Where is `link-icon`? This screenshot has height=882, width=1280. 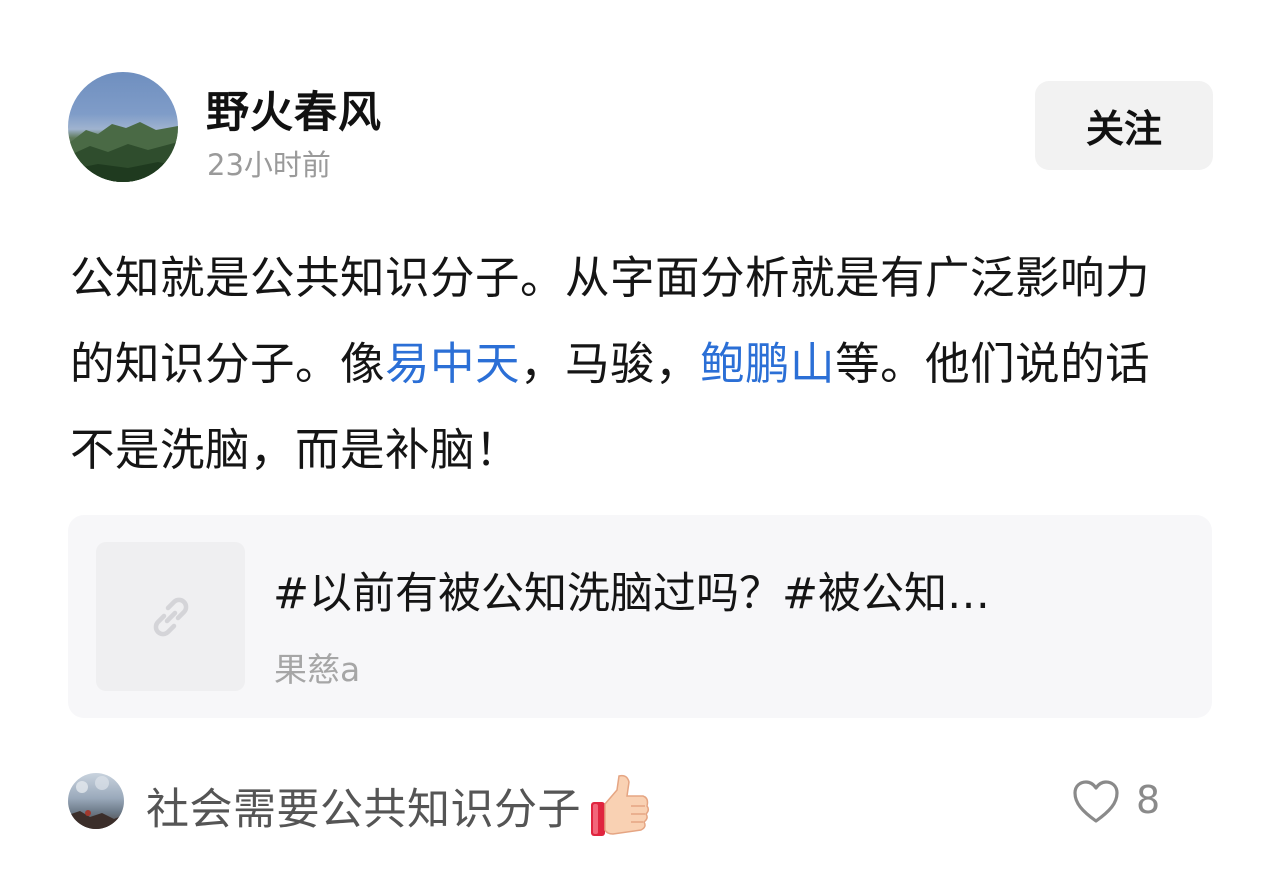 link-icon is located at coordinates (170, 616).